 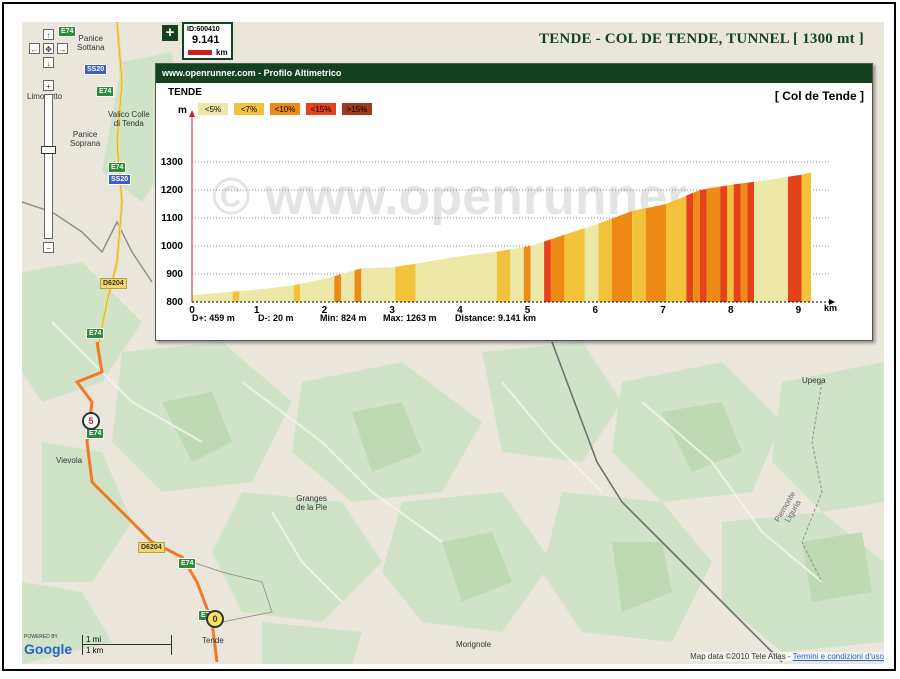 What do you see at coordinates (95, 650) in the screenshot?
I see `scale-km: 1 km` at bounding box center [95, 650].